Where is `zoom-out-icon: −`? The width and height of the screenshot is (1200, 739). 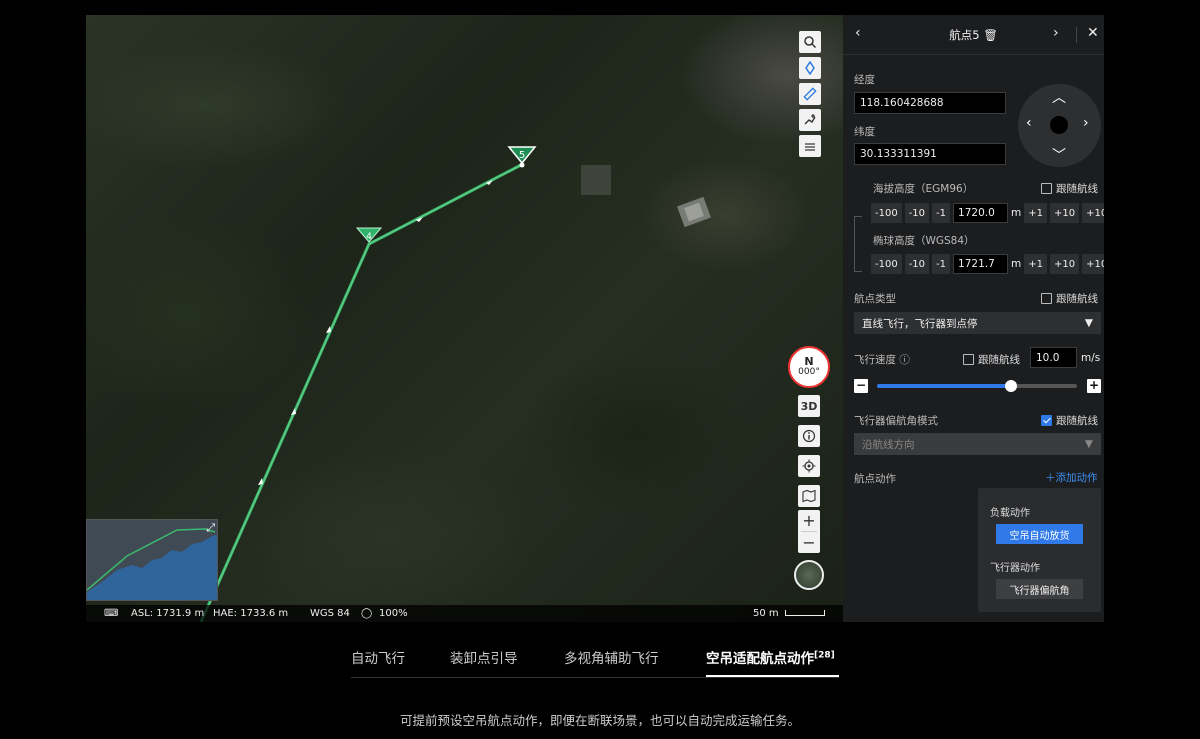
zoom-out-icon: − is located at coordinates (809, 542).